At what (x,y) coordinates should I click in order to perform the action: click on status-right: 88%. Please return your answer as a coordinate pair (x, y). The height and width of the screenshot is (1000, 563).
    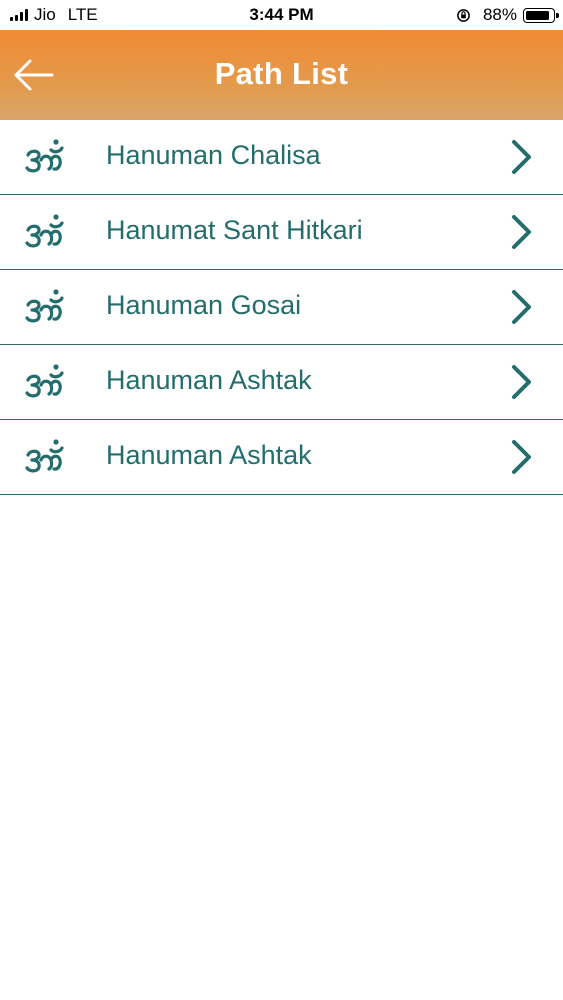
    Looking at the image, I should click on (507, 15).